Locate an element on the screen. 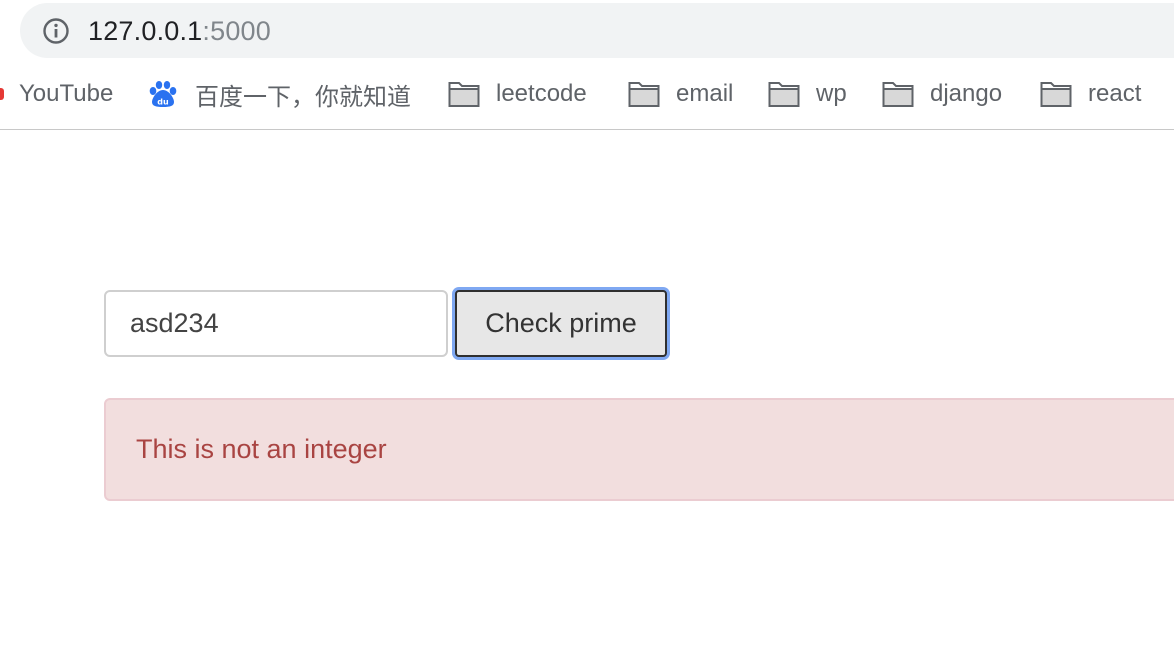 The image size is (1174, 670). bookmark-wp: wp is located at coordinates (807, 94).